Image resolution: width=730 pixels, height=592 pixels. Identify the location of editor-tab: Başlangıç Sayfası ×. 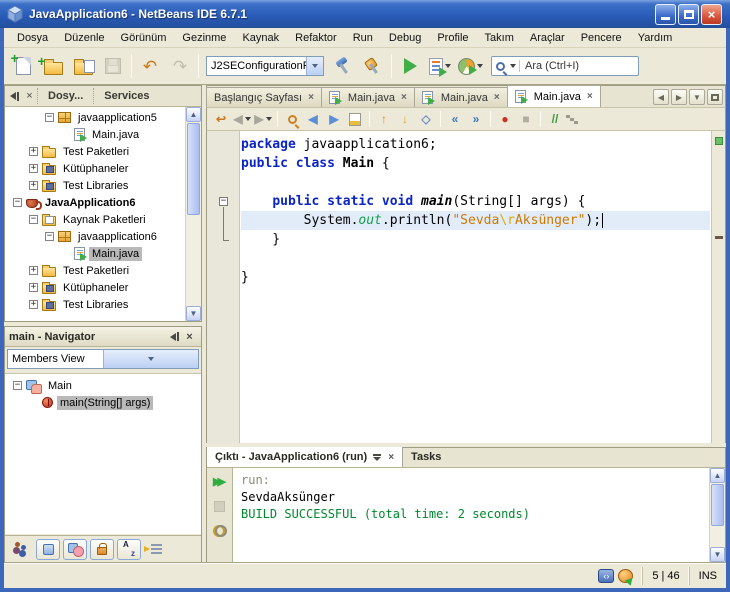
(264, 97).